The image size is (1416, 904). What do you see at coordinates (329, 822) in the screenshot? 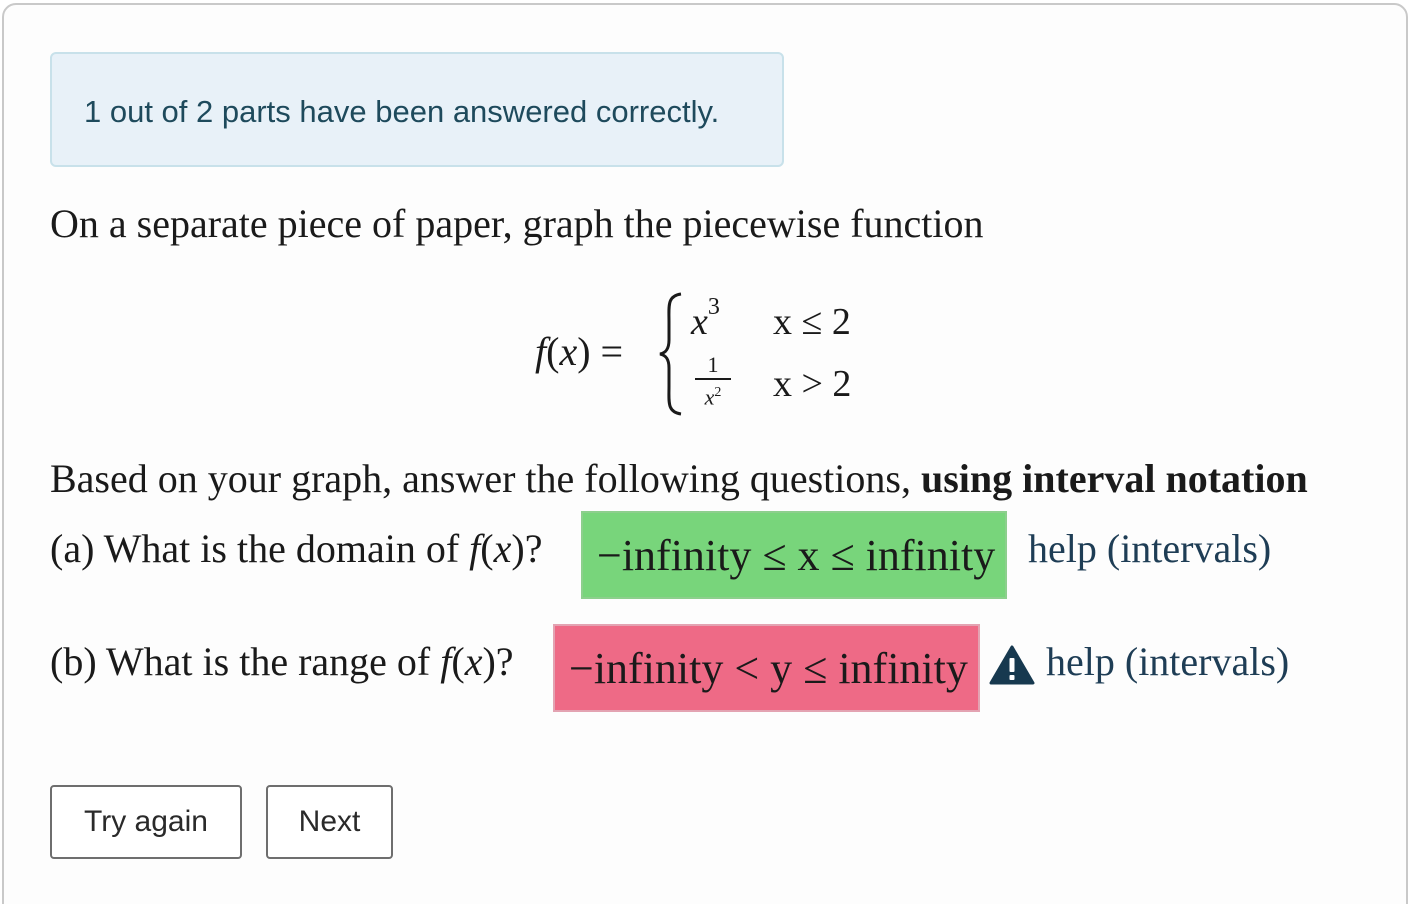
I see `next-button: Next` at bounding box center [329, 822].